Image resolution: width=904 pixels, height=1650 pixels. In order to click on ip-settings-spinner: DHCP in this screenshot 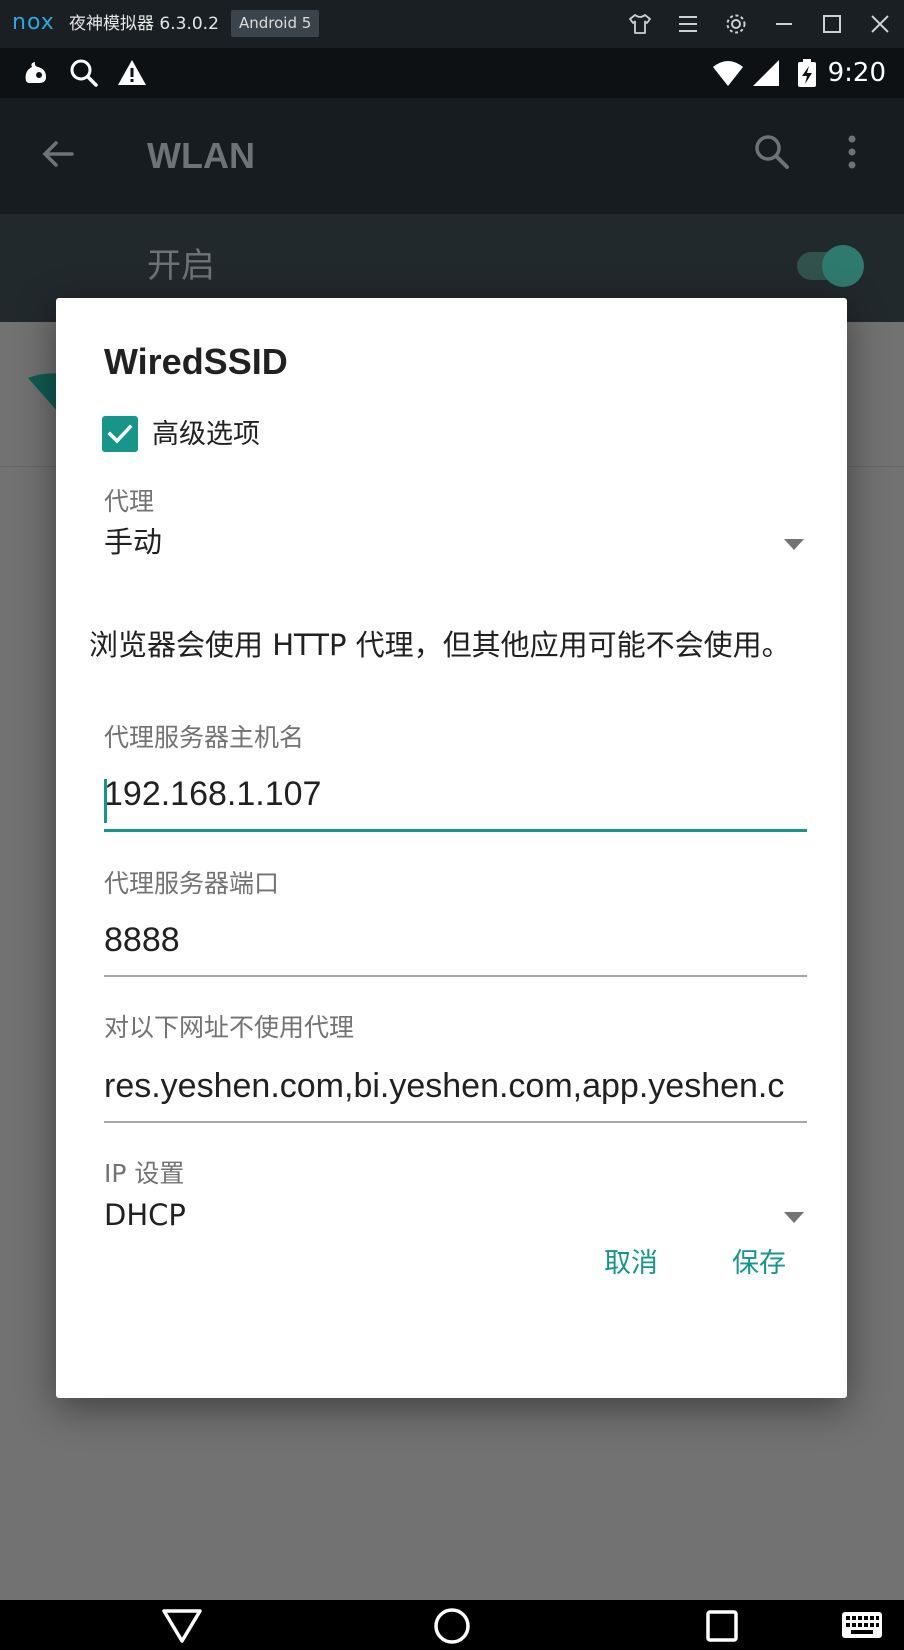, I will do `click(145, 1215)`.